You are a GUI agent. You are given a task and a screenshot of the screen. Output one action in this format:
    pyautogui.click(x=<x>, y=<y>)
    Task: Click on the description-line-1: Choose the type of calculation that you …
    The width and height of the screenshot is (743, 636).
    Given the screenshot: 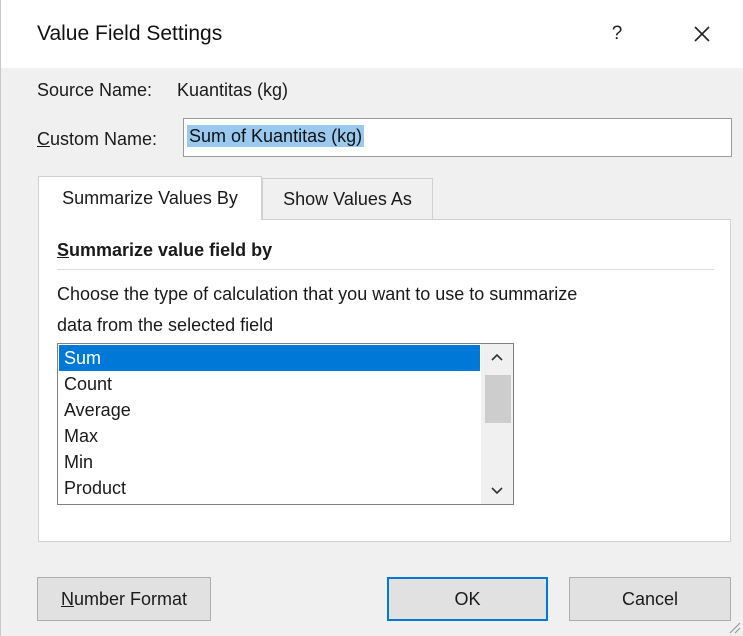 What is the action you would take?
    pyautogui.click(x=317, y=294)
    